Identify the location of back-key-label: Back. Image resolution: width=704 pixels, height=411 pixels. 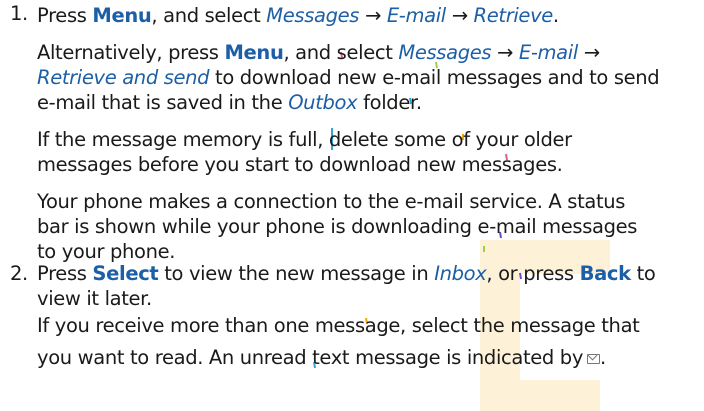
(605, 273).